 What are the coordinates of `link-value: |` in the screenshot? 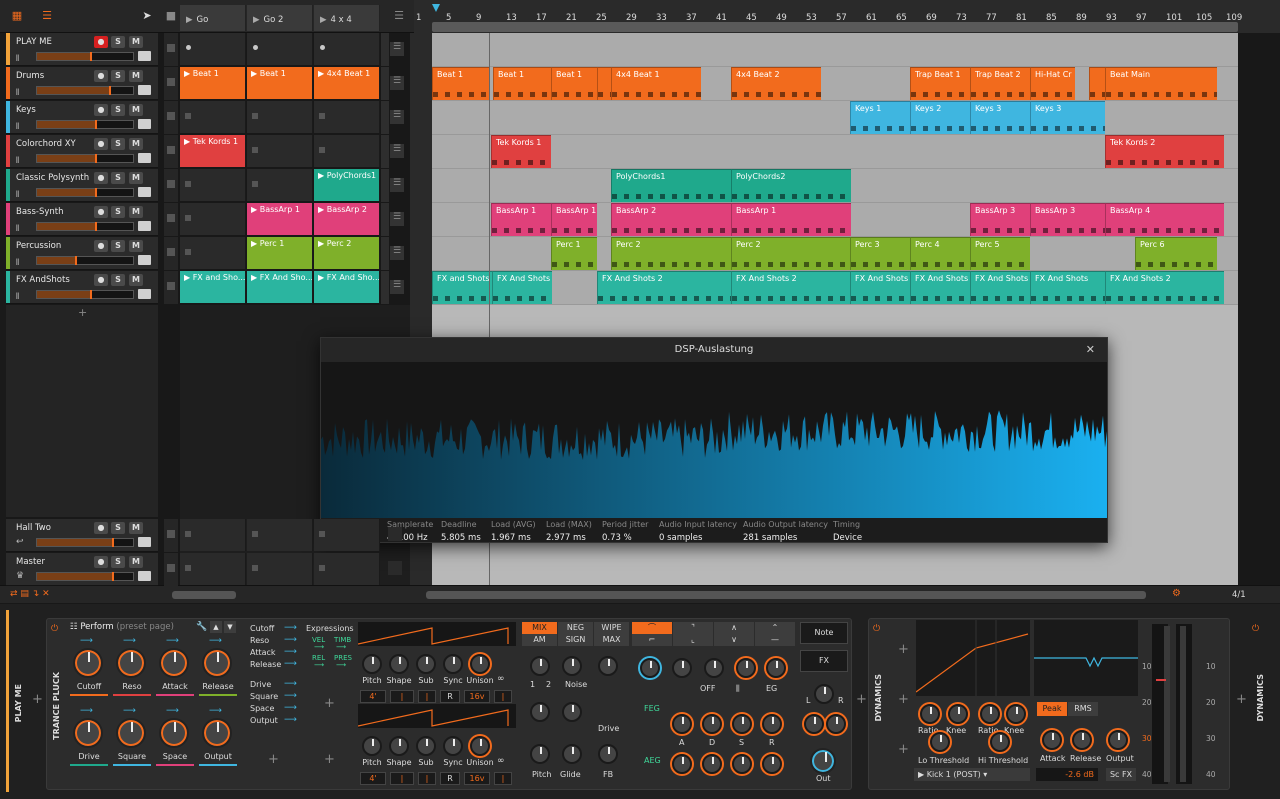 It's located at (503, 696).